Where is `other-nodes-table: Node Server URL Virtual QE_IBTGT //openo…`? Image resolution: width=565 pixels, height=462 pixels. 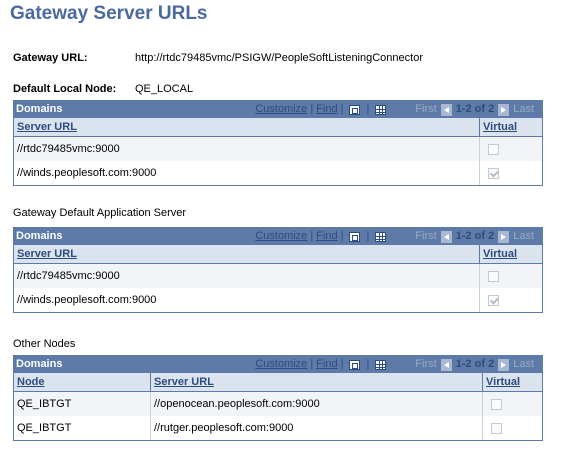
other-nodes-table: Node Server URL Virtual QE_IBTGT //openo… is located at coordinates (278, 406).